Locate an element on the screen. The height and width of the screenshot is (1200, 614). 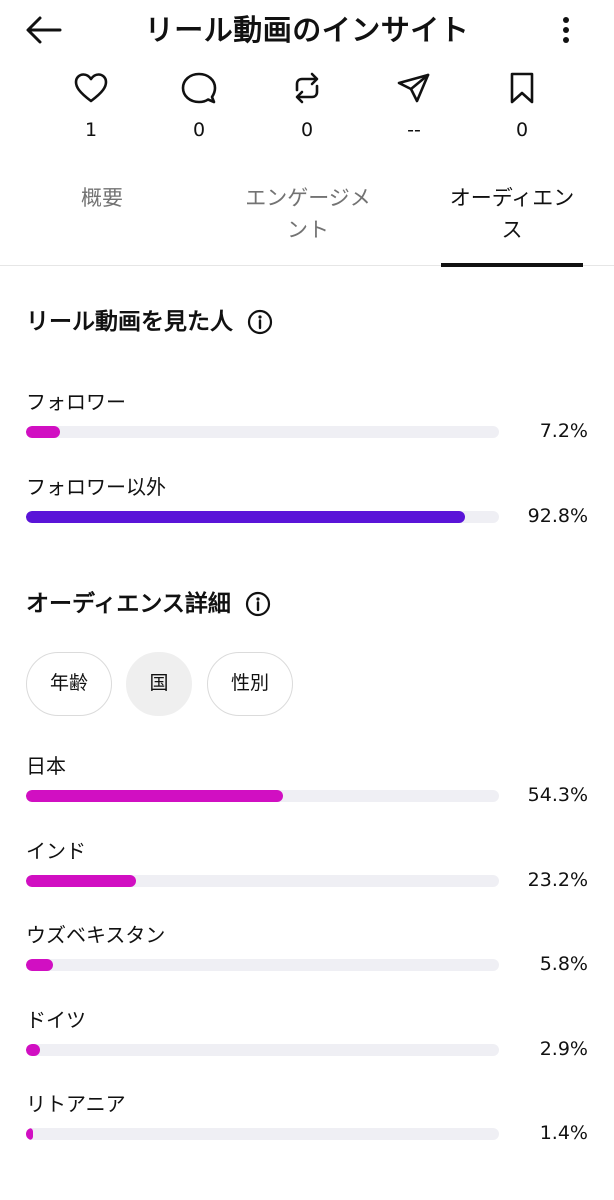
metric-row: ウズベキスタン 5.8% is located at coordinates (311, 956).